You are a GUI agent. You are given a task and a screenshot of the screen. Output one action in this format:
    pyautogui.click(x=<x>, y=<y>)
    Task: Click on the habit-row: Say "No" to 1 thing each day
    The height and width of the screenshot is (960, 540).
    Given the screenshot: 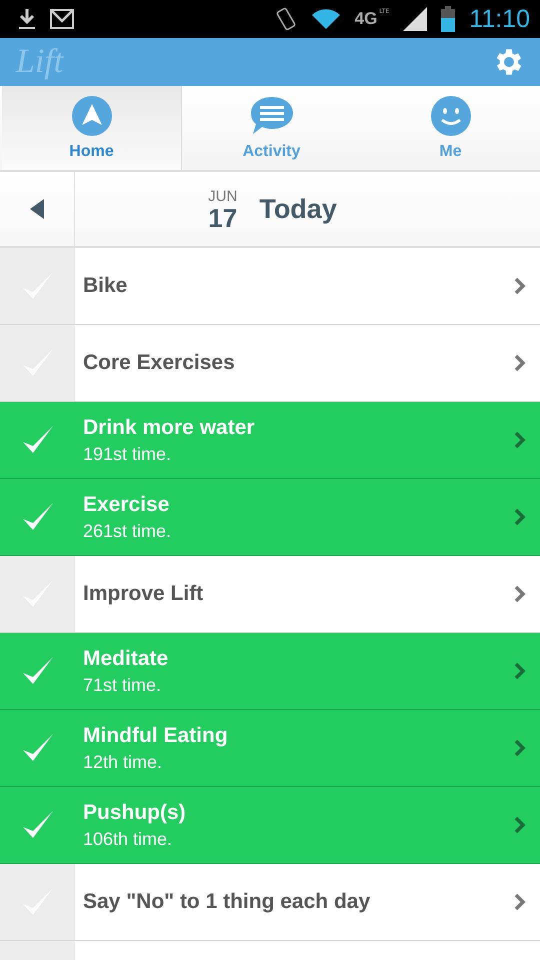 What is the action you would take?
    pyautogui.click(x=270, y=902)
    